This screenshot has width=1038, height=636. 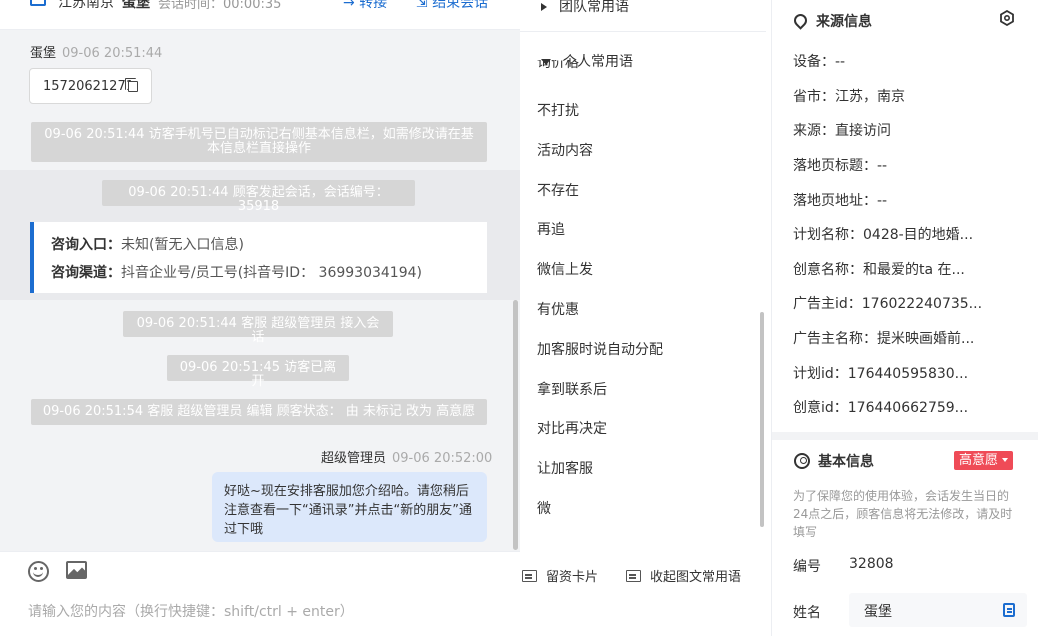 I want to click on visitor-name: 蛋堡, so click(x=136, y=5).